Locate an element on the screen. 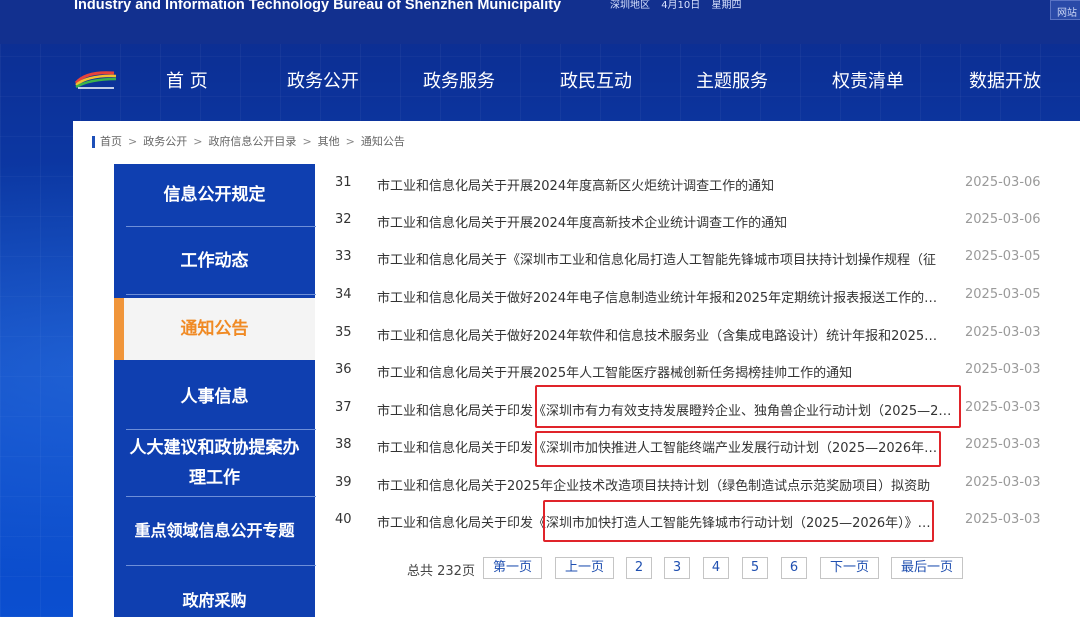 This screenshot has height=617, width=1080. sidebar-item-label: 政府采购 is located at coordinates (214, 600).